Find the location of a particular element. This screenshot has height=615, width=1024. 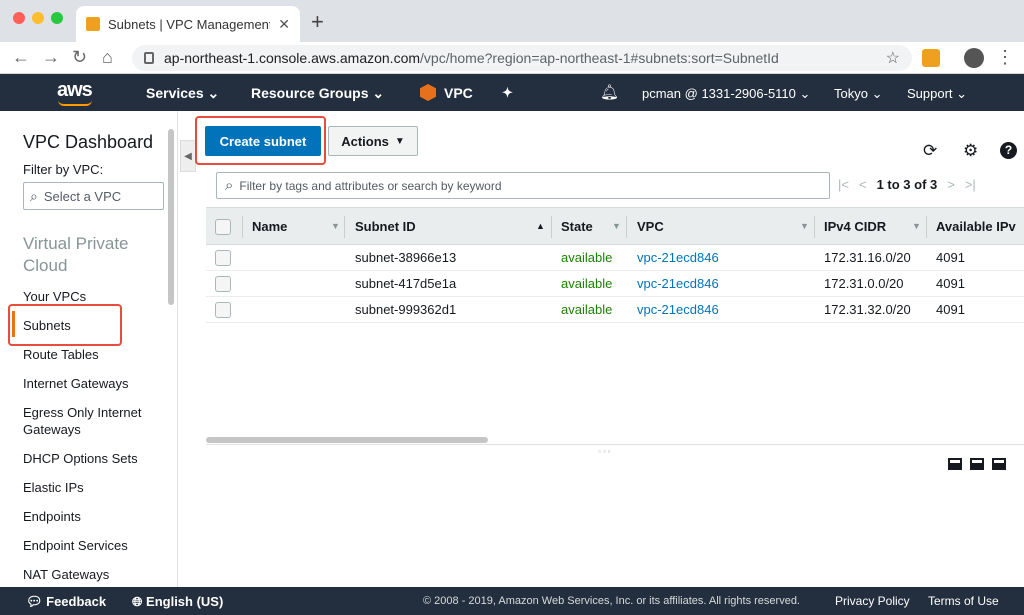

refresh-icon: ⟳ is located at coordinates (930, 151).